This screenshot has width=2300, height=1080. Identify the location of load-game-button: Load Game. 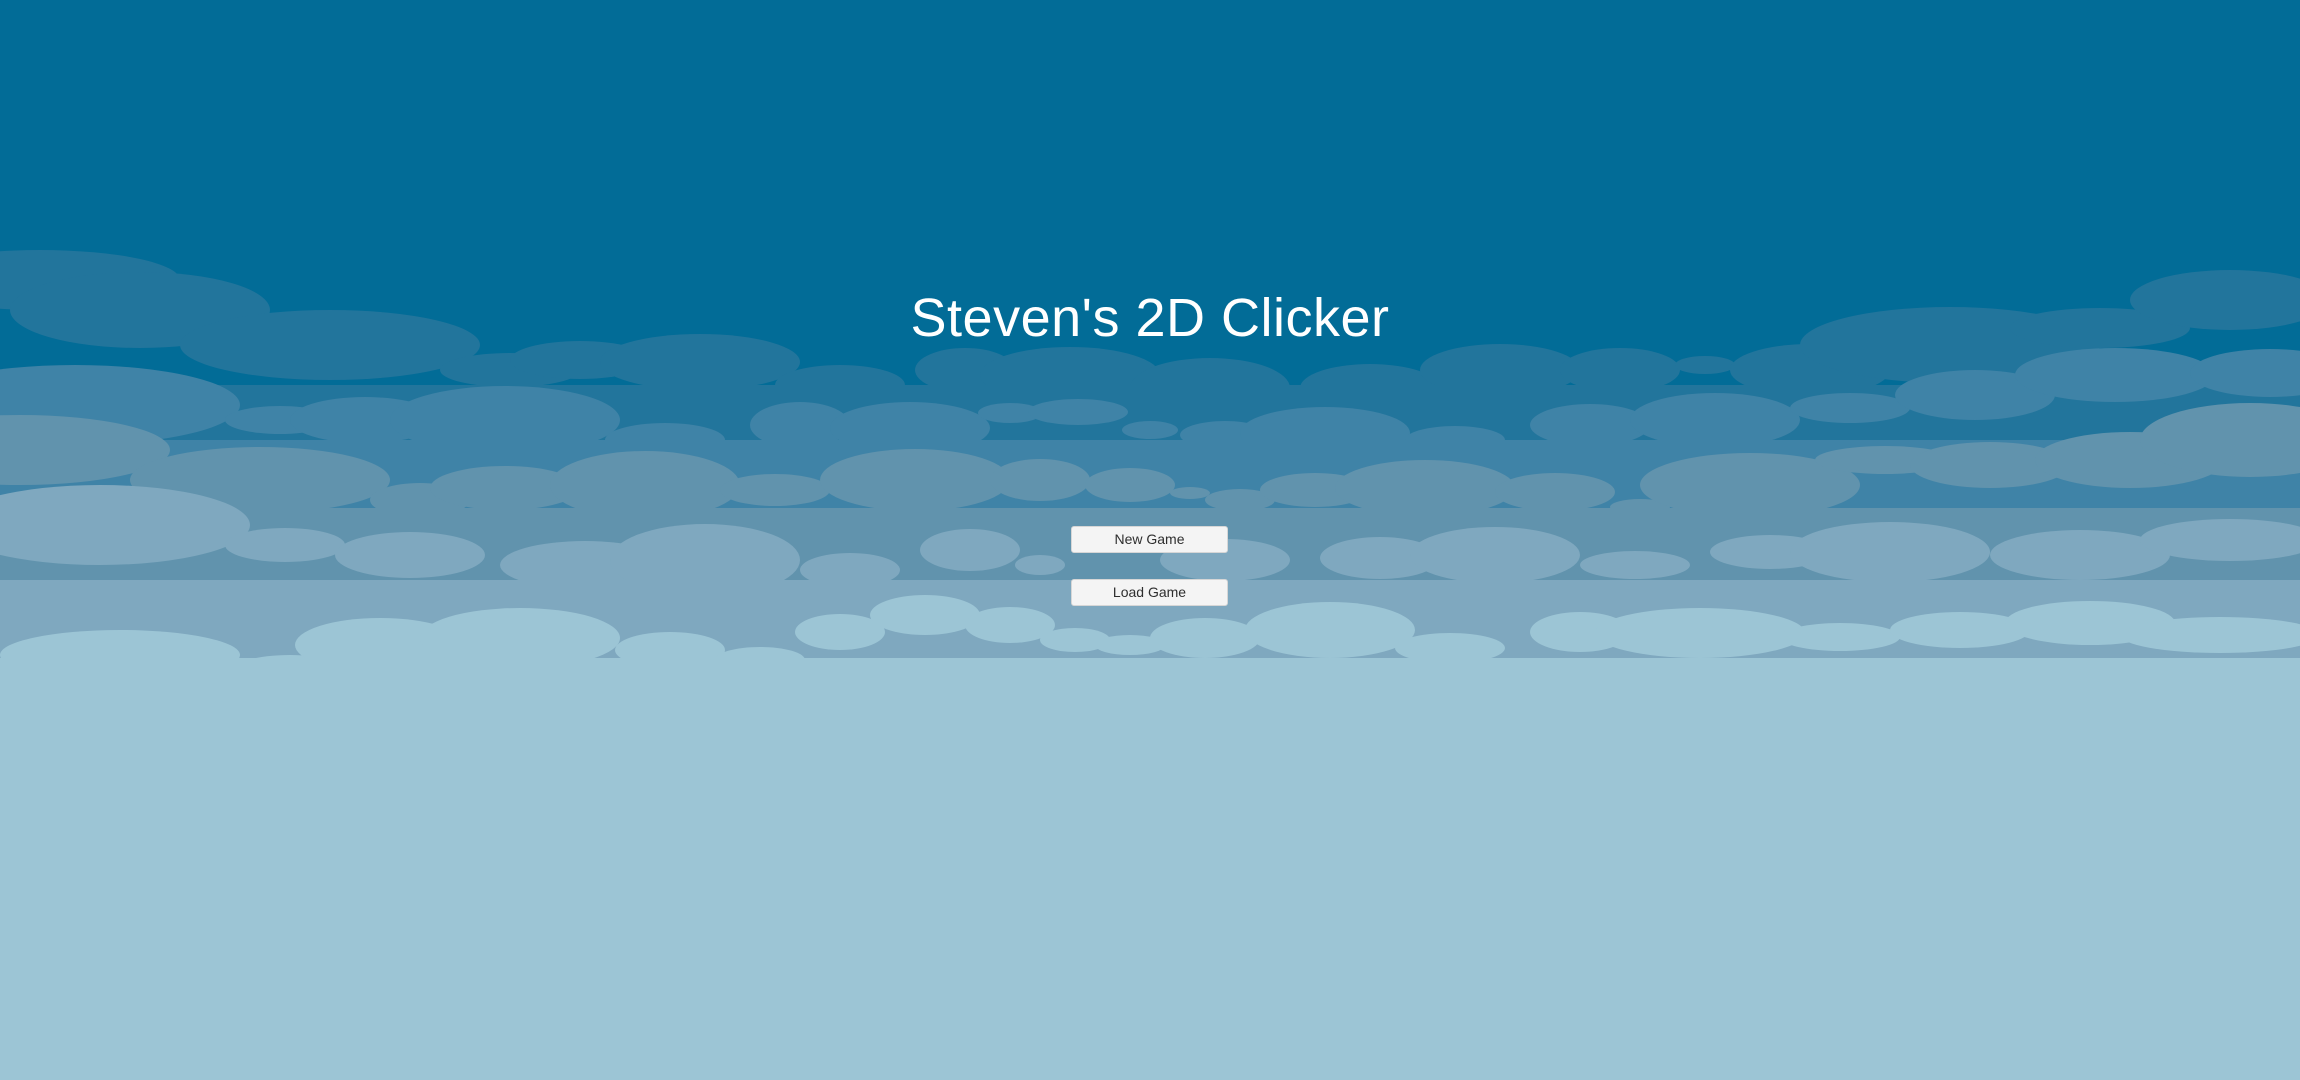
(1149, 592).